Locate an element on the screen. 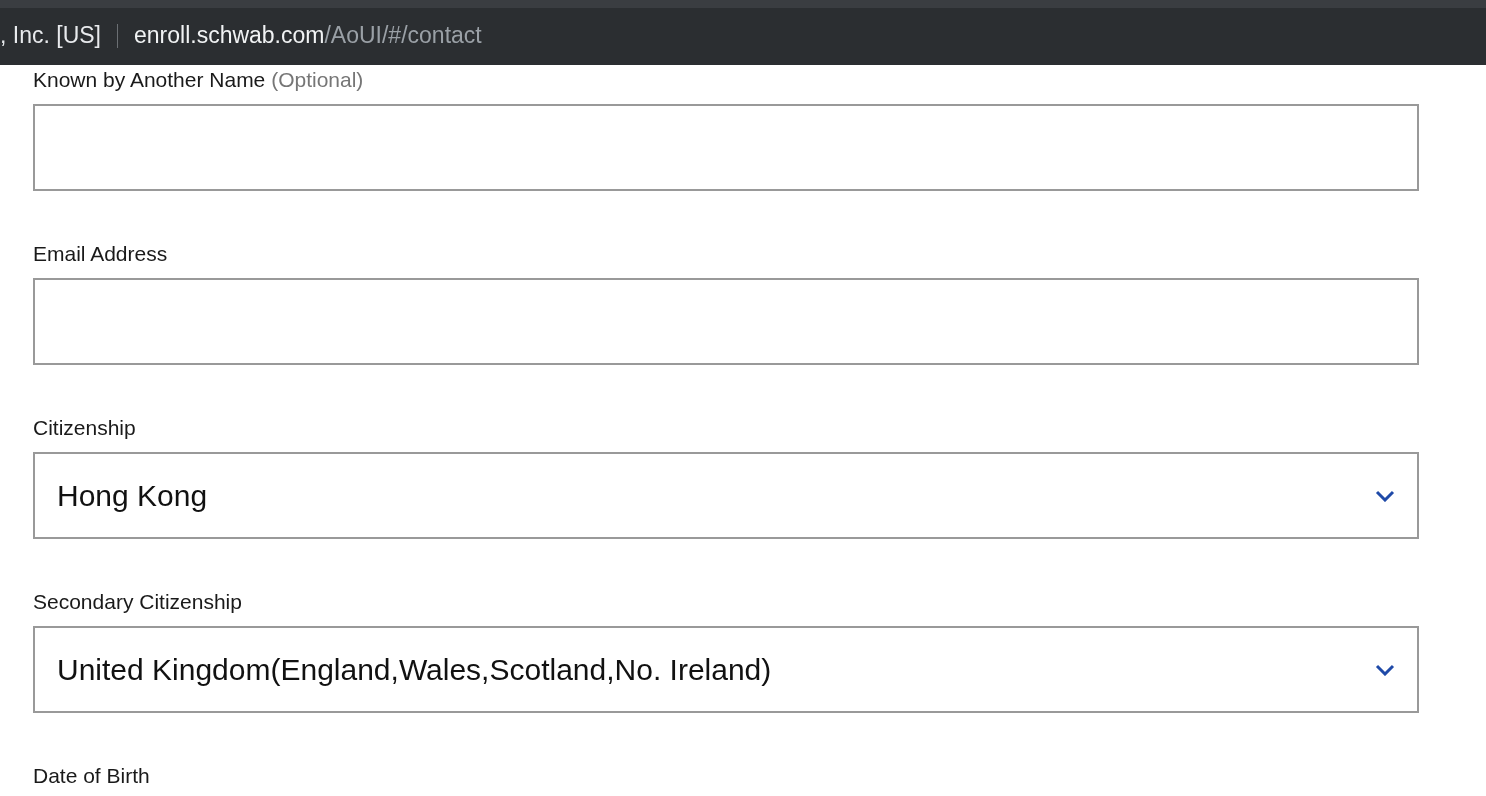 The height and width of the screenshot is (796, 1486). field-label: Known by Another Name (Optional) is located at coordinates (199, 80).